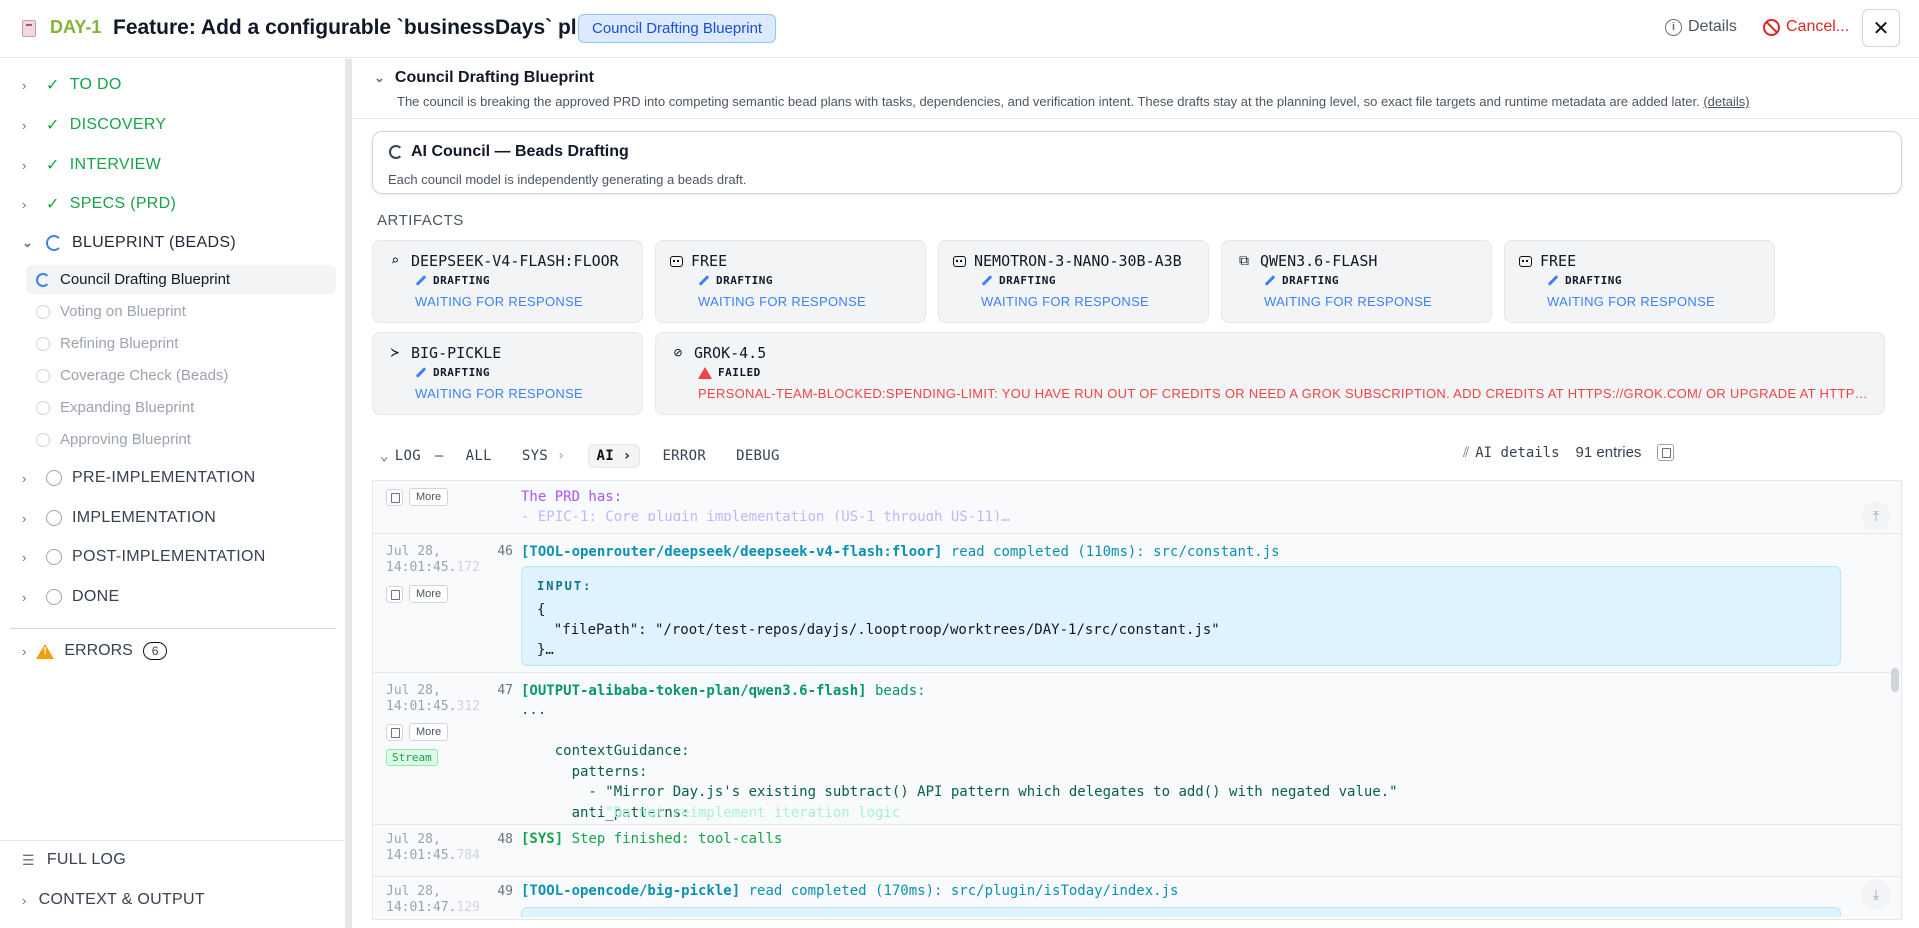  I want to click on close-icon: ✕, so click(1881, 28).